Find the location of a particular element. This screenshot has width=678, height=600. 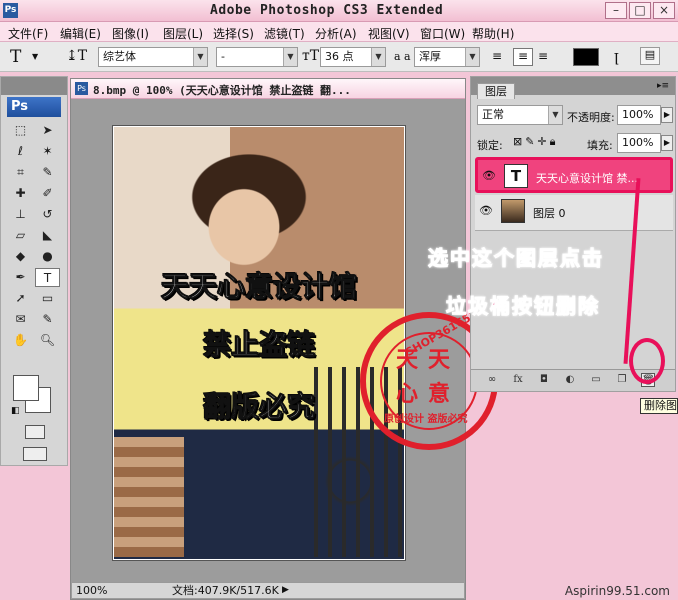

type-tool-active-icon: T is located at coordinates (47, 277).